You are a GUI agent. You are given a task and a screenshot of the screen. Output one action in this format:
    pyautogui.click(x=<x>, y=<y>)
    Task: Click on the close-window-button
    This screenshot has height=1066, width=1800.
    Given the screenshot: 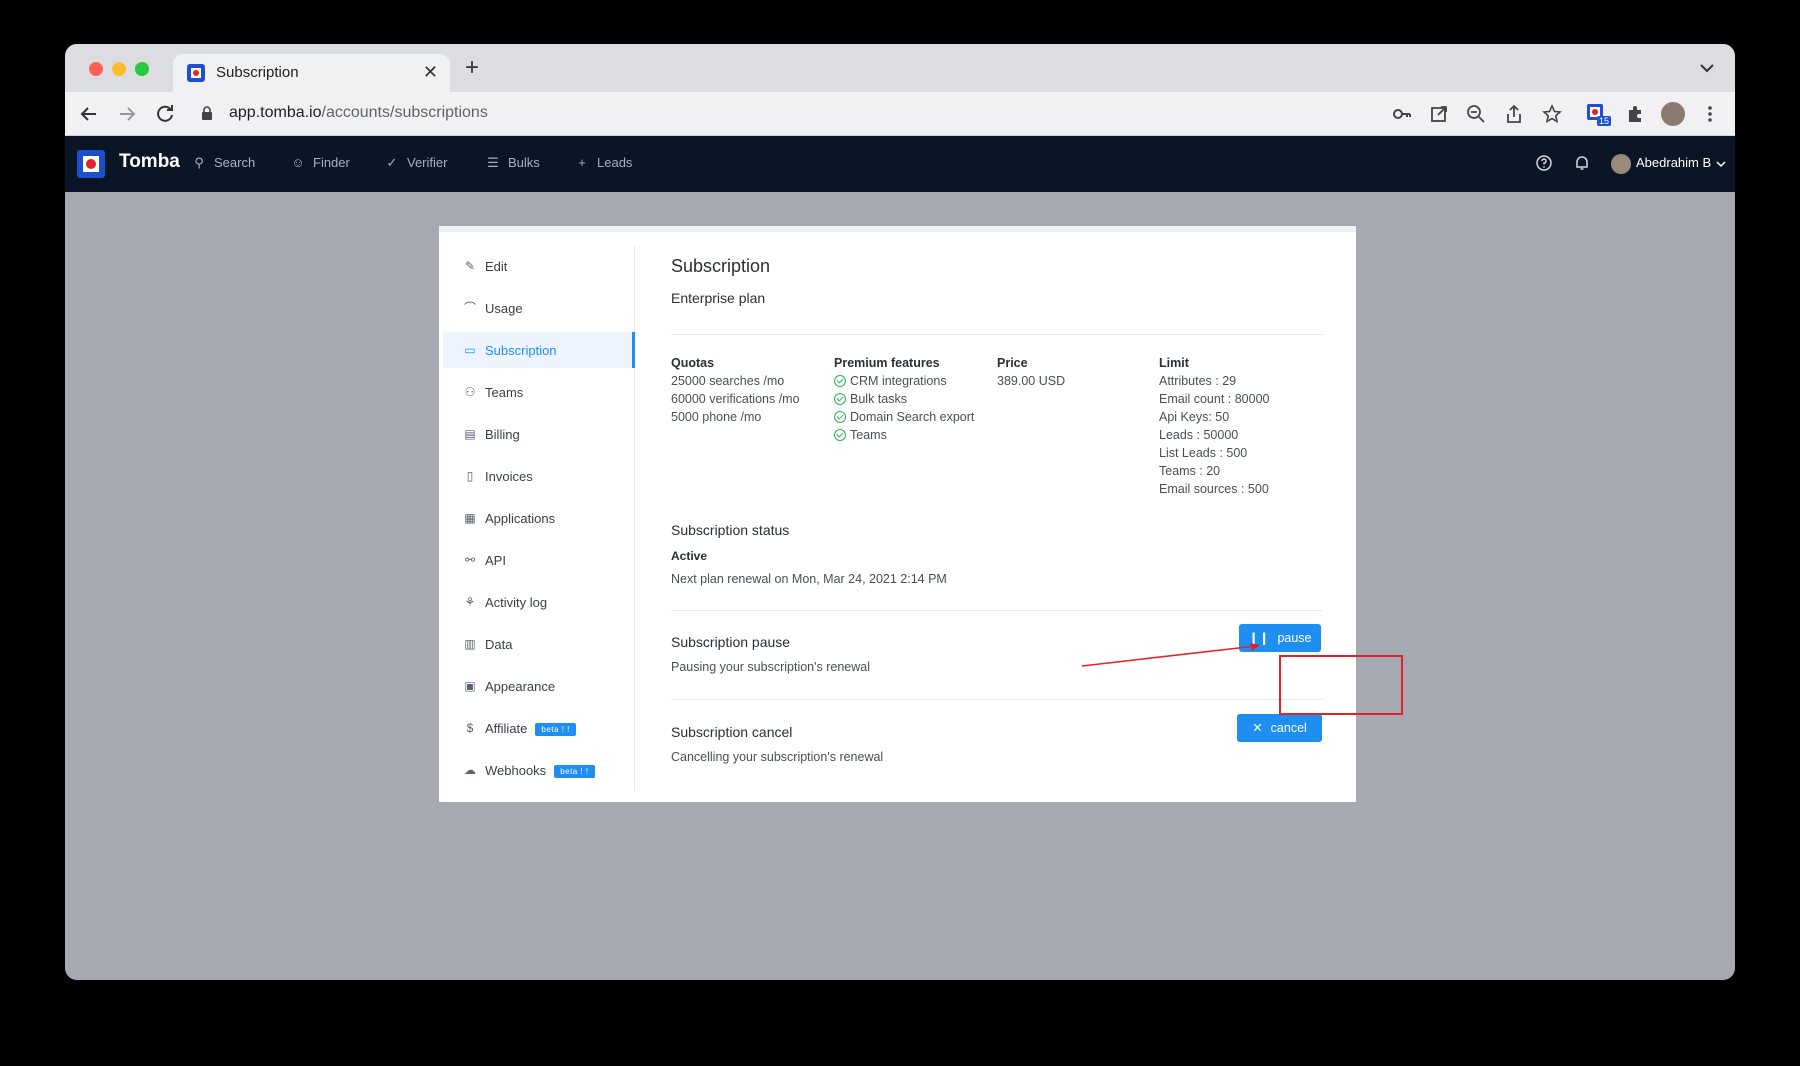 What is the action you would take?
    pyautogui.click(x=96, y=69)
    